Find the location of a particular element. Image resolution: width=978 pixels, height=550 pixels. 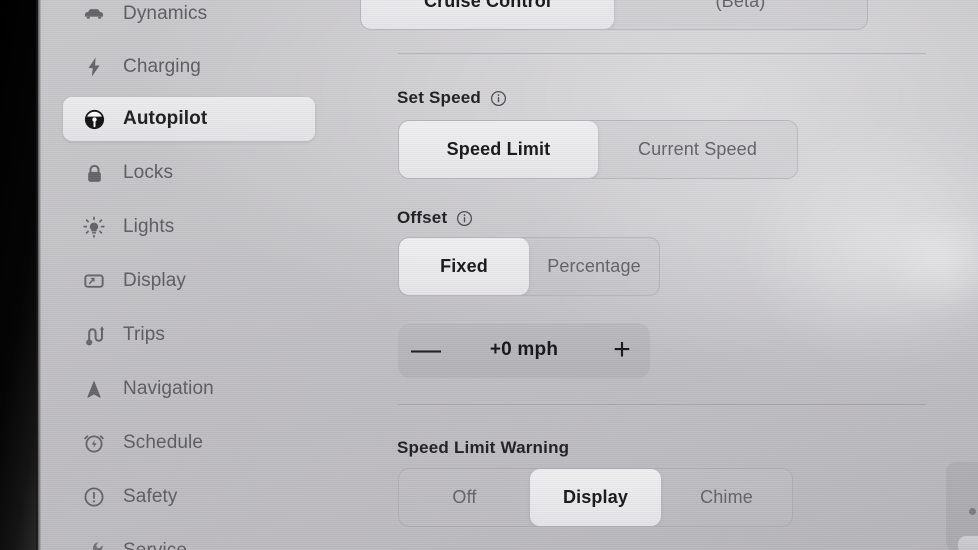

set-speed-heading: Set Speed is located at coordinates (452, 98).